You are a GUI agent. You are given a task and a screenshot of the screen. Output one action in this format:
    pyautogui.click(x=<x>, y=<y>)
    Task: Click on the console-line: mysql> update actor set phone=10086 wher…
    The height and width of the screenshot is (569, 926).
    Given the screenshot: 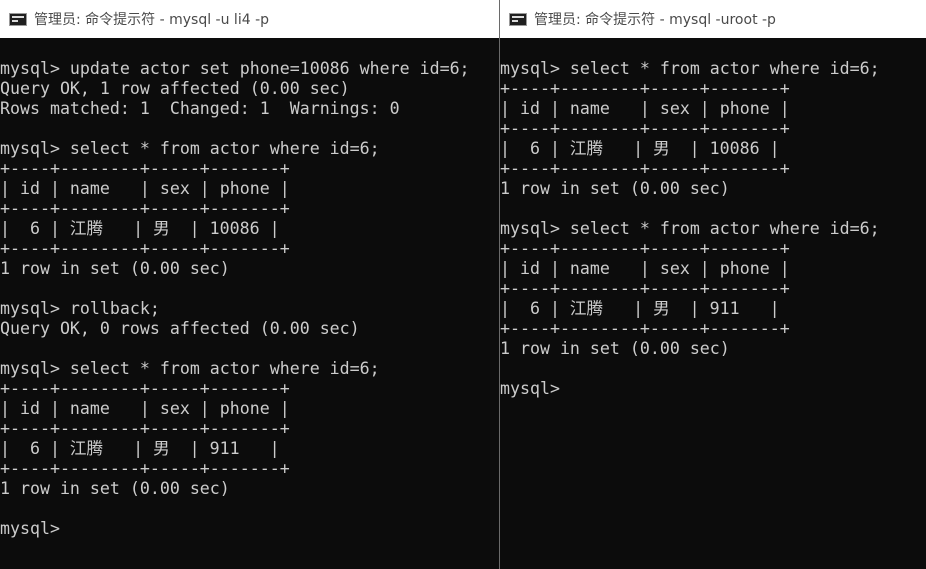 What is the action you would take?
    pyautogui.click(x=235, y=68)
    